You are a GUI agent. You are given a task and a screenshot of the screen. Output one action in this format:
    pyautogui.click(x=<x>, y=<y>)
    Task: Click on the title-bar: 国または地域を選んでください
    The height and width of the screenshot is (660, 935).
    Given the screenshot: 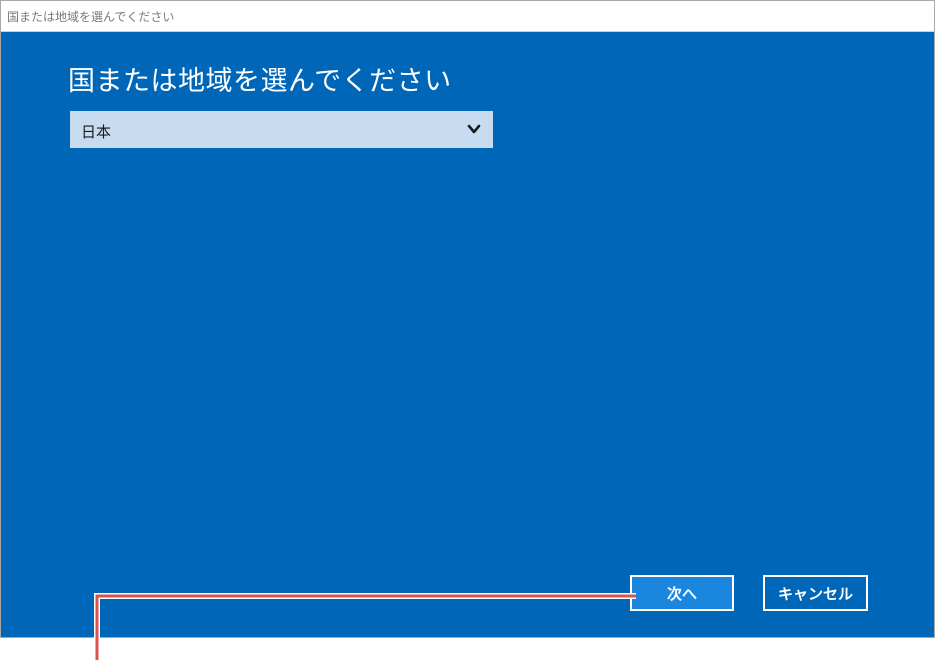 What is the action you would take?
    pyautogui.click(x=467, y=16)
    